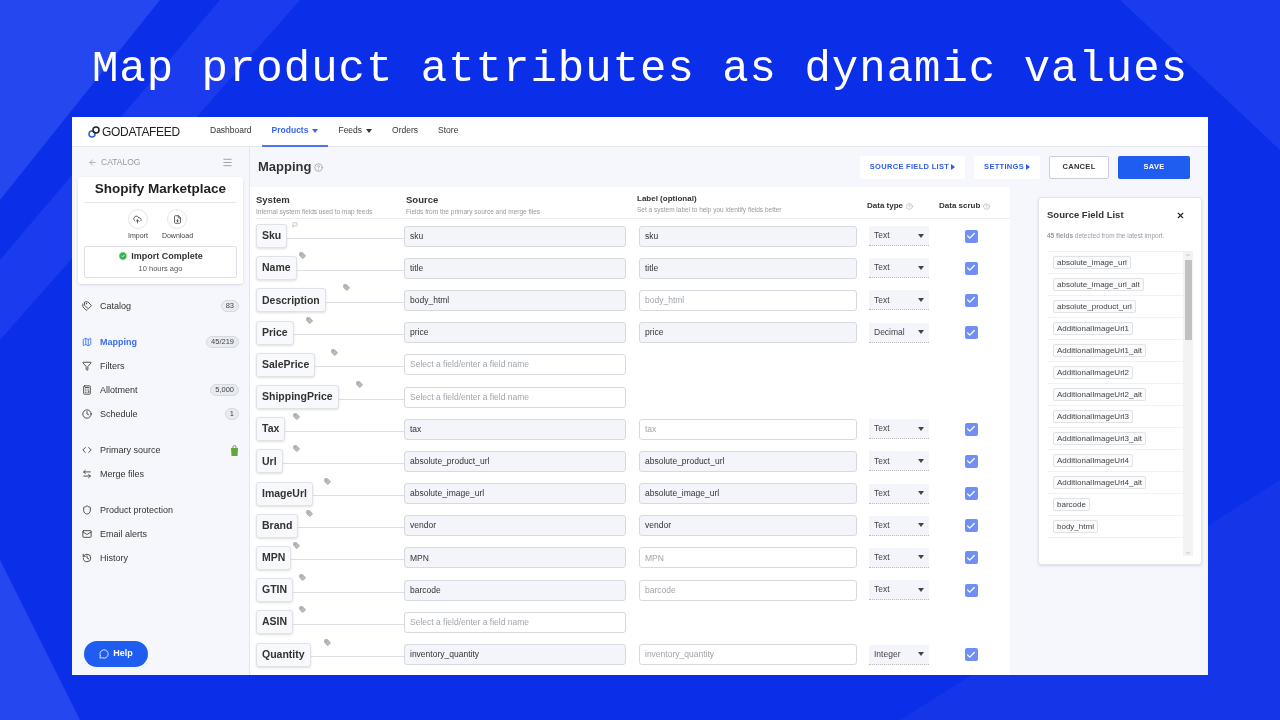 This screenshot has height=720, width=1280. I want to click on mail-icon, so click(87, 534).